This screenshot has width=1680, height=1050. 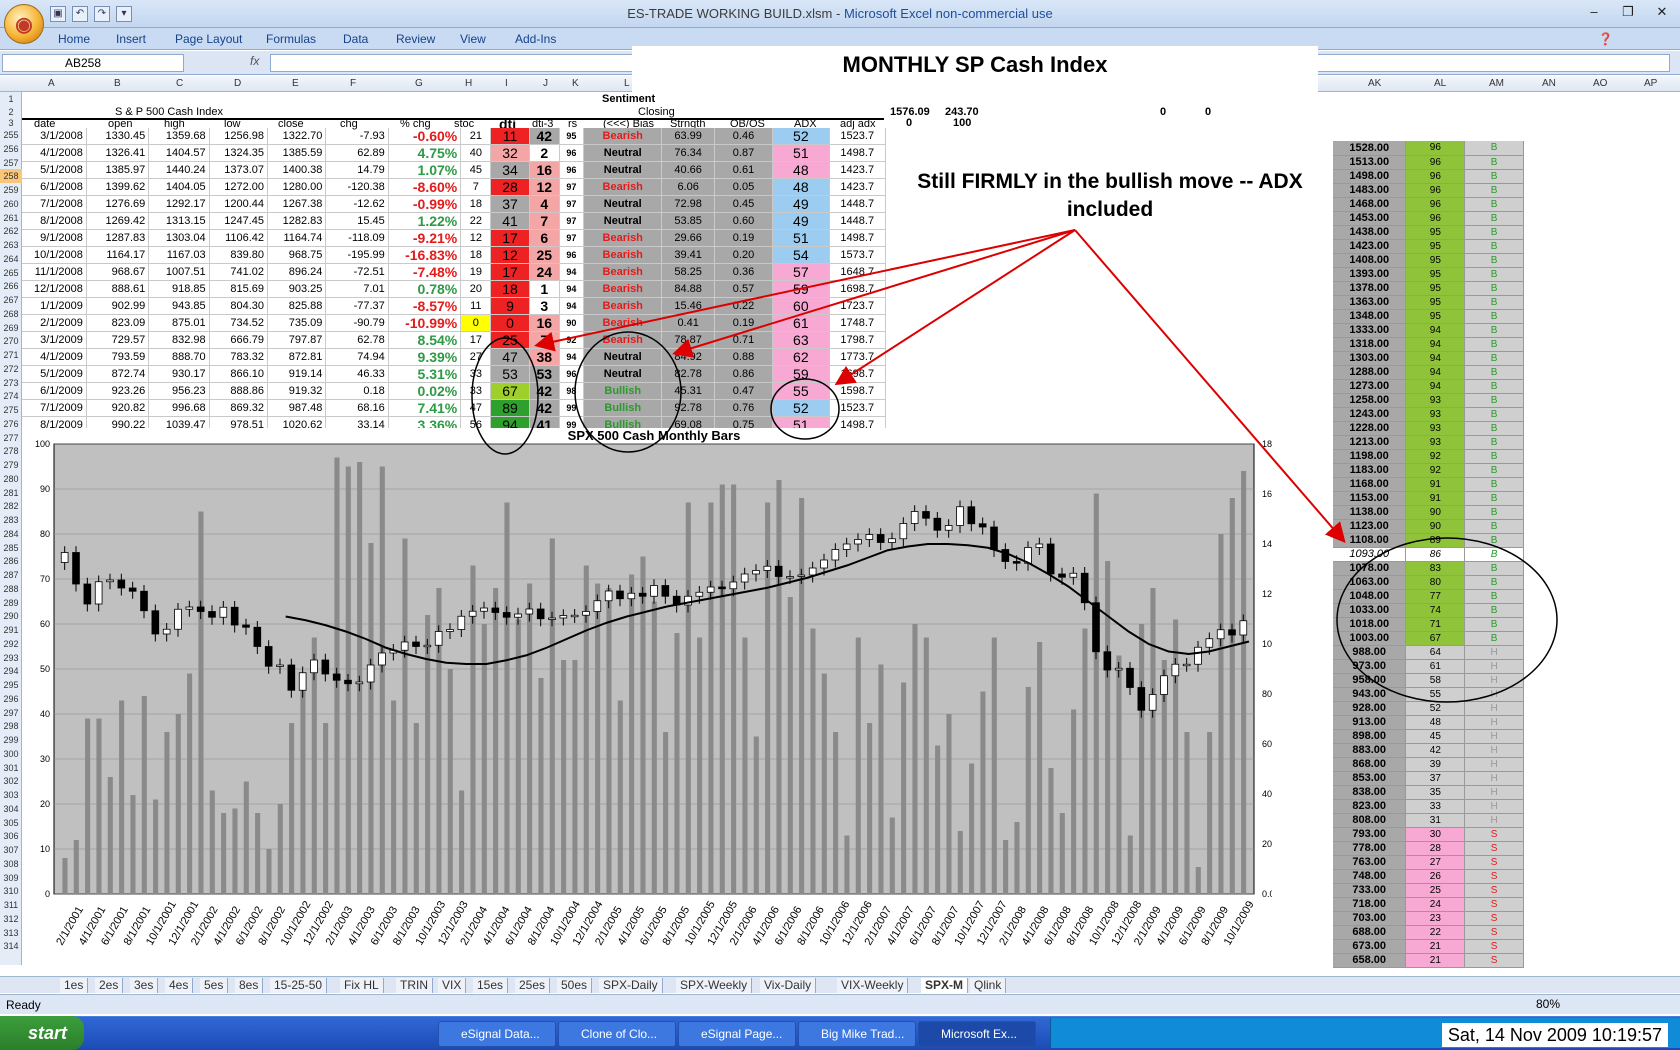 What do you see at coordinates (1370, 736) in the screenshot?
I see `level-price: 898.00` at bounding box center [1370, 736].